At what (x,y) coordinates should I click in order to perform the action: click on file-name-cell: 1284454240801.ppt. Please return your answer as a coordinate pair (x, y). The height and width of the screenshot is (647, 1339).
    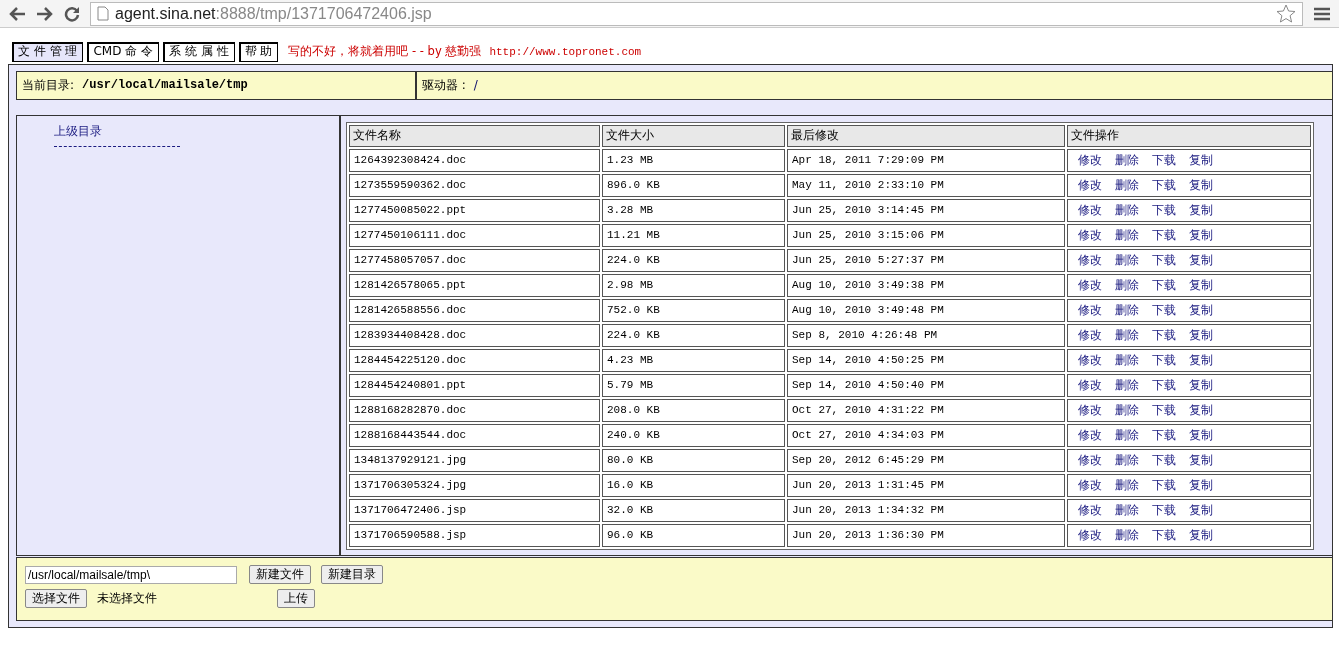
    Looking at the image, I should click on (474, 385).